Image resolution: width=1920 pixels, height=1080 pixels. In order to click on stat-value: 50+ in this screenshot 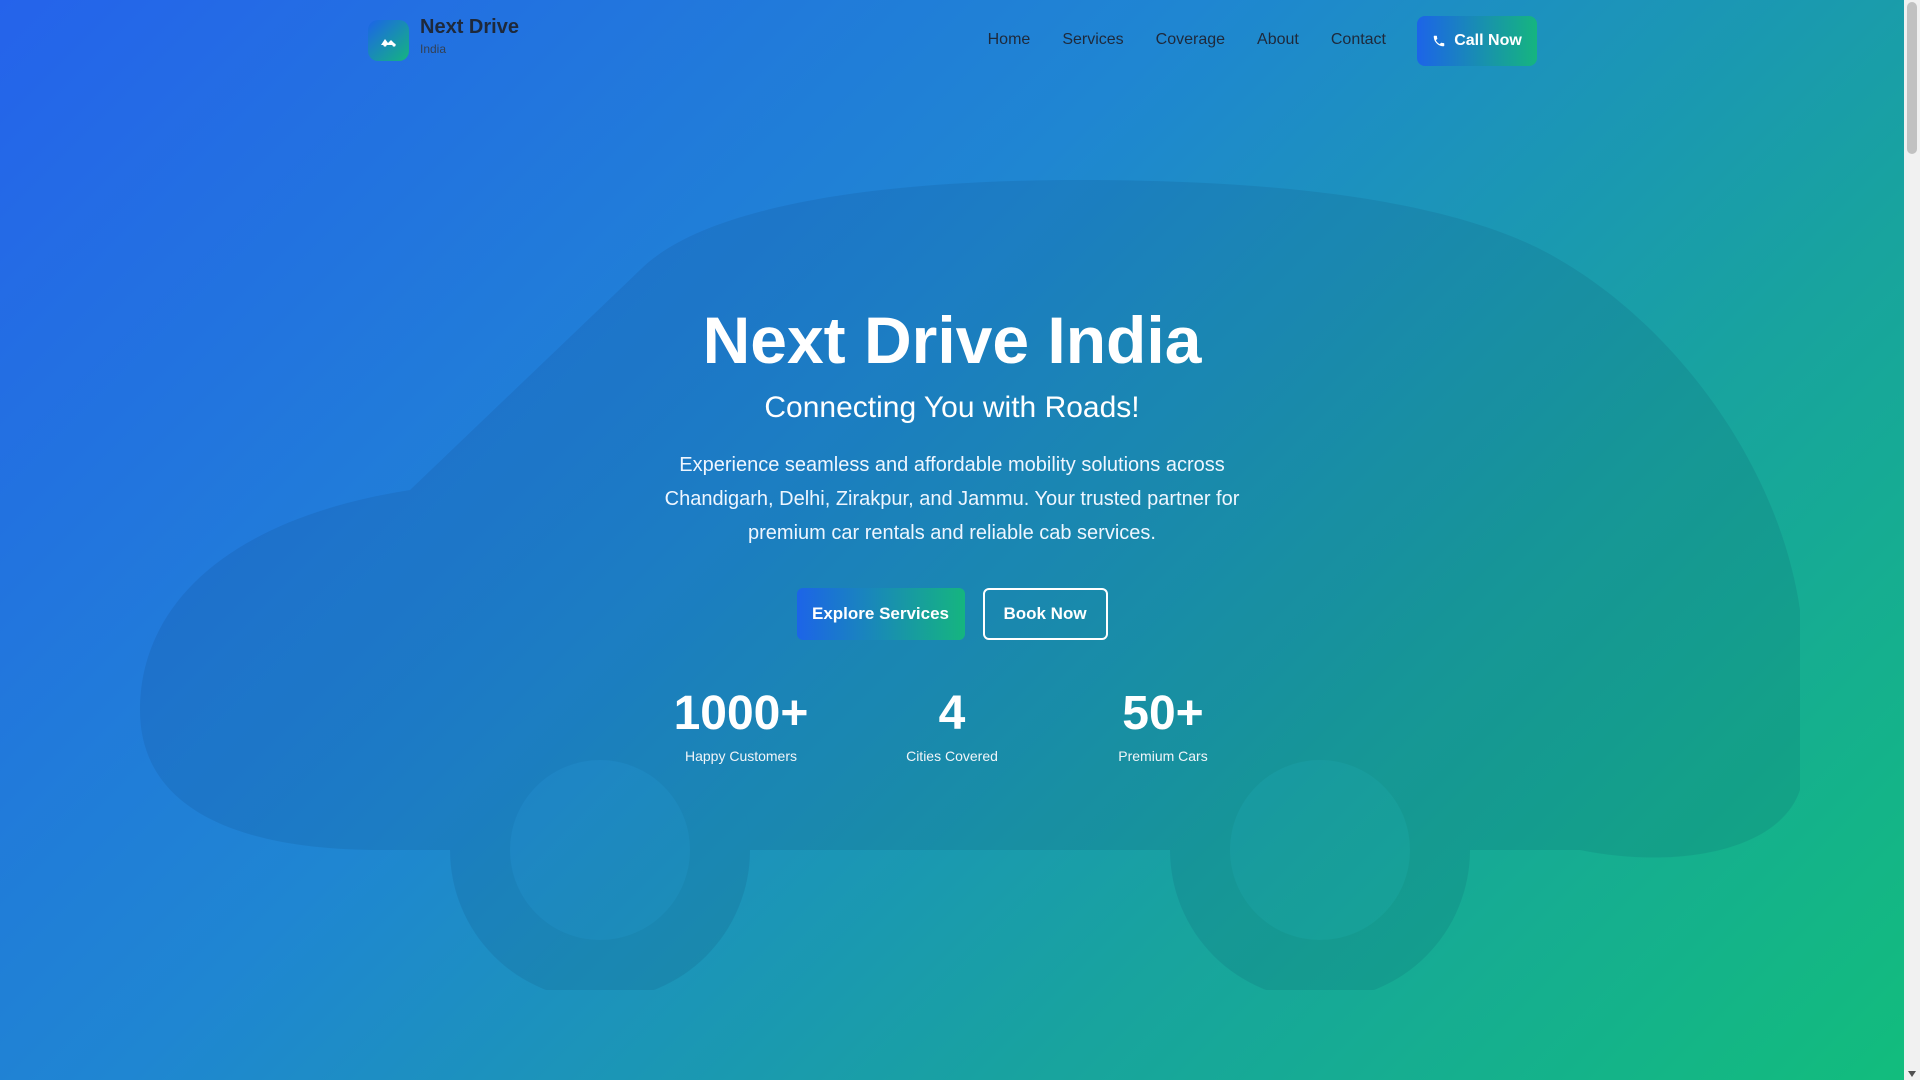, I will do `click(1163, 713)`.